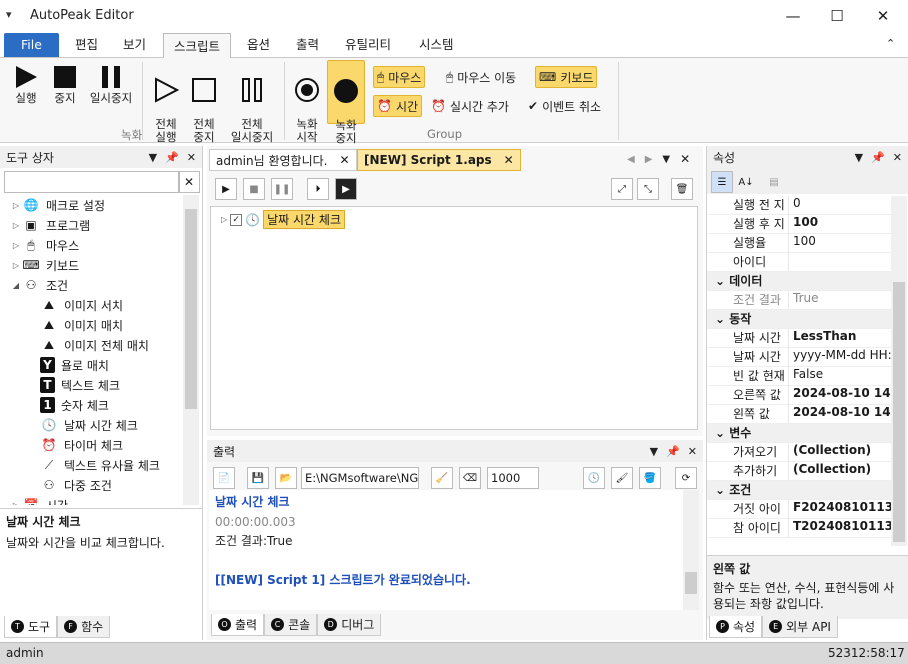 The image size is (908, 664). Describe the element at coordinates (318, 189) in the screenshot. I see `step-run-button: ⏵` at that location.